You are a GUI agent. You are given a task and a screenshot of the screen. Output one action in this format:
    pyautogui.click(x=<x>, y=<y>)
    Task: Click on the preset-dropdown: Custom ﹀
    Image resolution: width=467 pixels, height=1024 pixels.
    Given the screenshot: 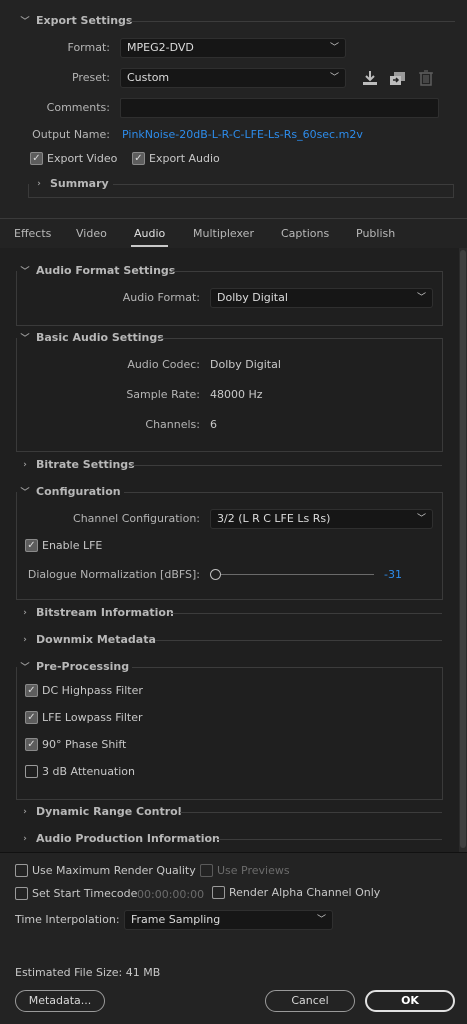 What is the action you would take?
    pyautogui.click(x=233, y=78)
    